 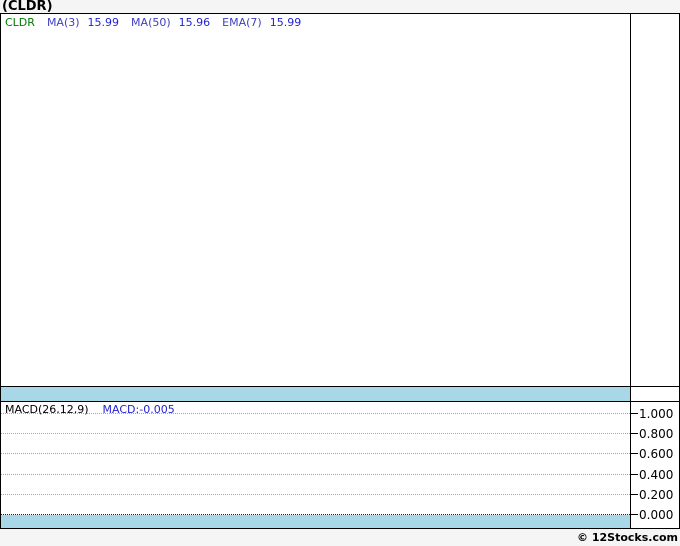 What do you see at coordinates (634, 413) in the screenshot?
I see `axis-tick-1.000` at bounding box center [634, 413].